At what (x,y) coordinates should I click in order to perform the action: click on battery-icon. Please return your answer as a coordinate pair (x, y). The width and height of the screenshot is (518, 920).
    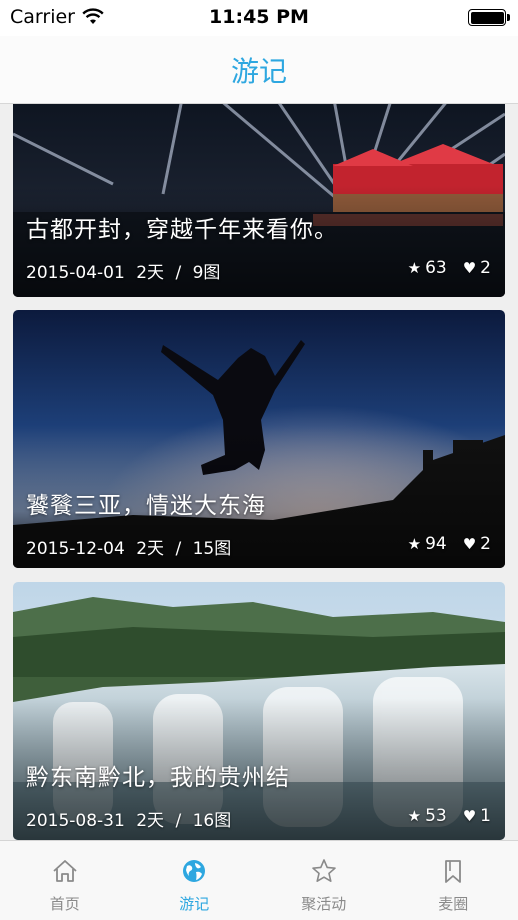
    Looking at the image, I should click on (487, 17).